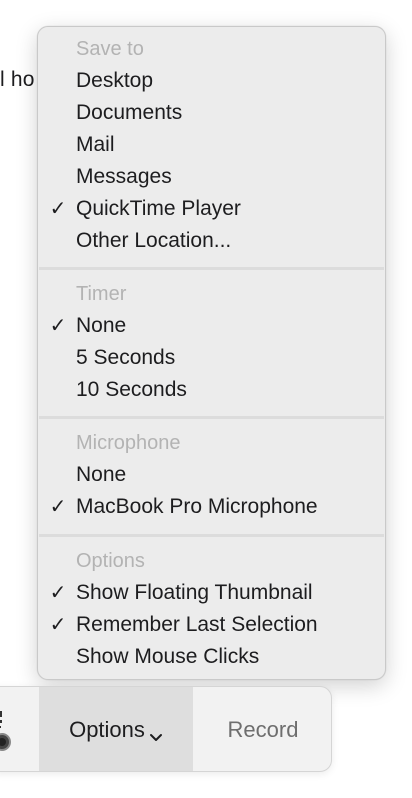 This screenshot has height=798, width=412. I want to click on options-button: Options, so click(116, 729).